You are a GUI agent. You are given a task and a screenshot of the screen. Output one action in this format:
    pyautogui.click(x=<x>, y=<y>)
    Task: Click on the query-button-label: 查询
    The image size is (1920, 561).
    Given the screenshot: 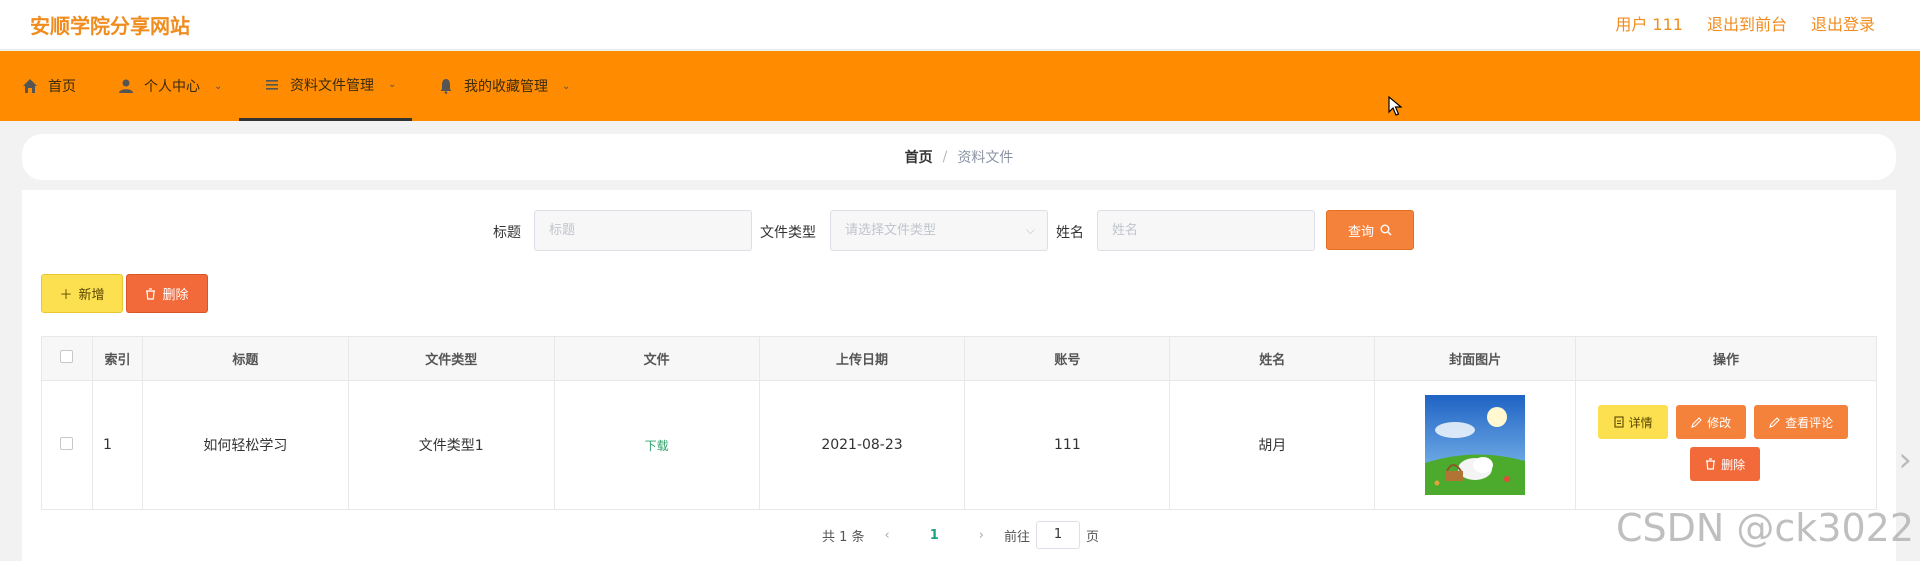 What is the action you would take?
    pyautogui.click(x=1360, y=232)
    